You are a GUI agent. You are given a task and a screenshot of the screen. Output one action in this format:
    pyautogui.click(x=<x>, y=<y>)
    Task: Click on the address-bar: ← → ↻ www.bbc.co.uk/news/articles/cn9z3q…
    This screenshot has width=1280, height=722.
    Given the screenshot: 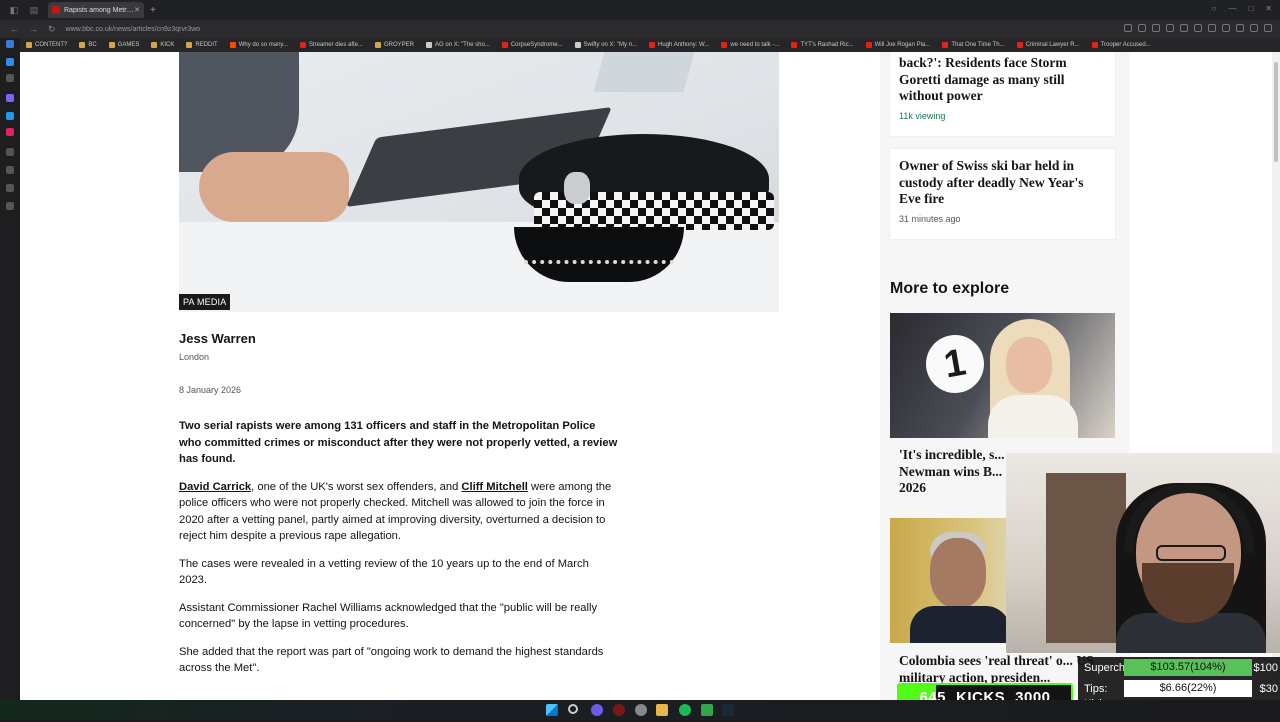 What is the action you would take?
    pyautogui.click(x=640, y=29)
    